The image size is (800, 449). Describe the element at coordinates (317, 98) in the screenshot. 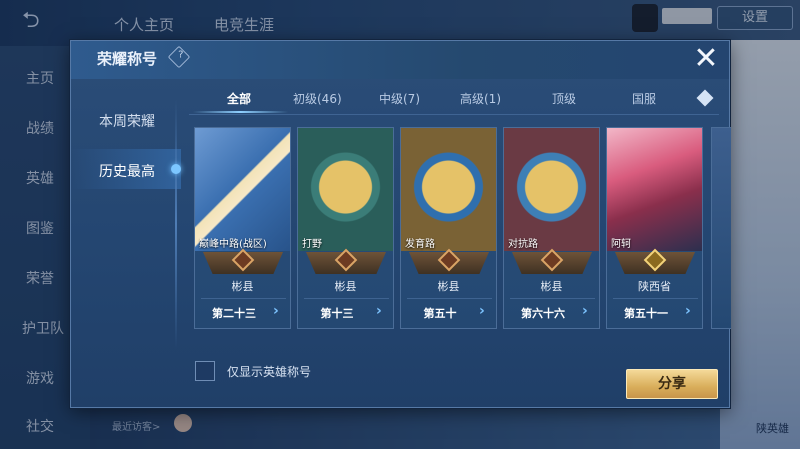

I see `tab-junior: 初级(46)` at that location.